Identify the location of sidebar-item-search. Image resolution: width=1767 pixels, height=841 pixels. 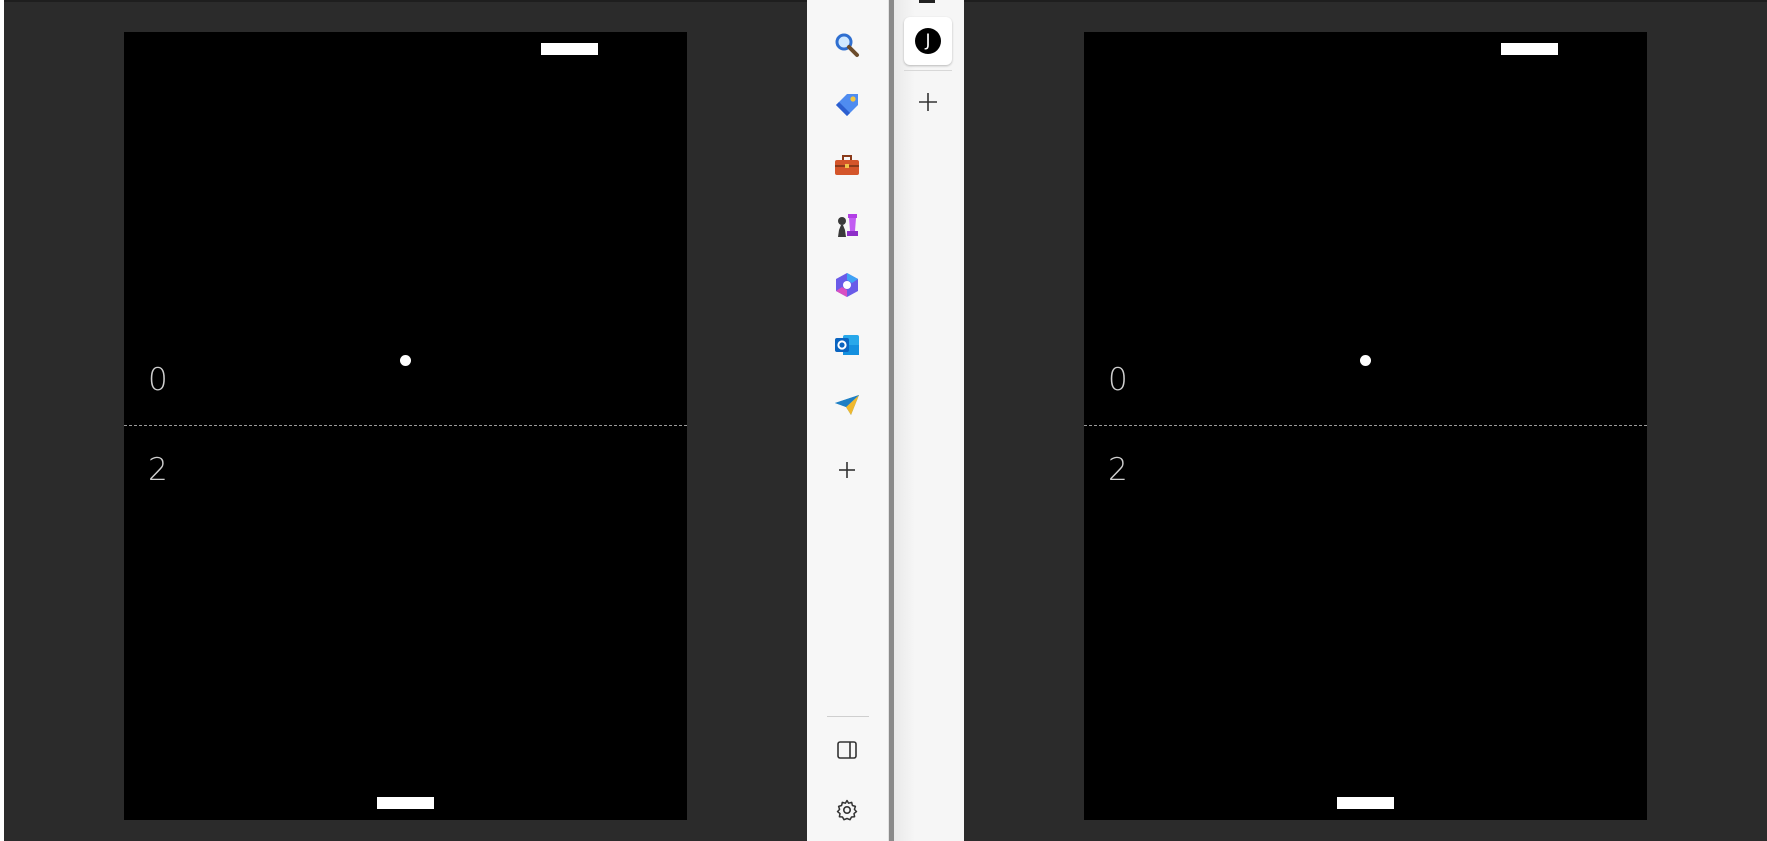
(847, 45).